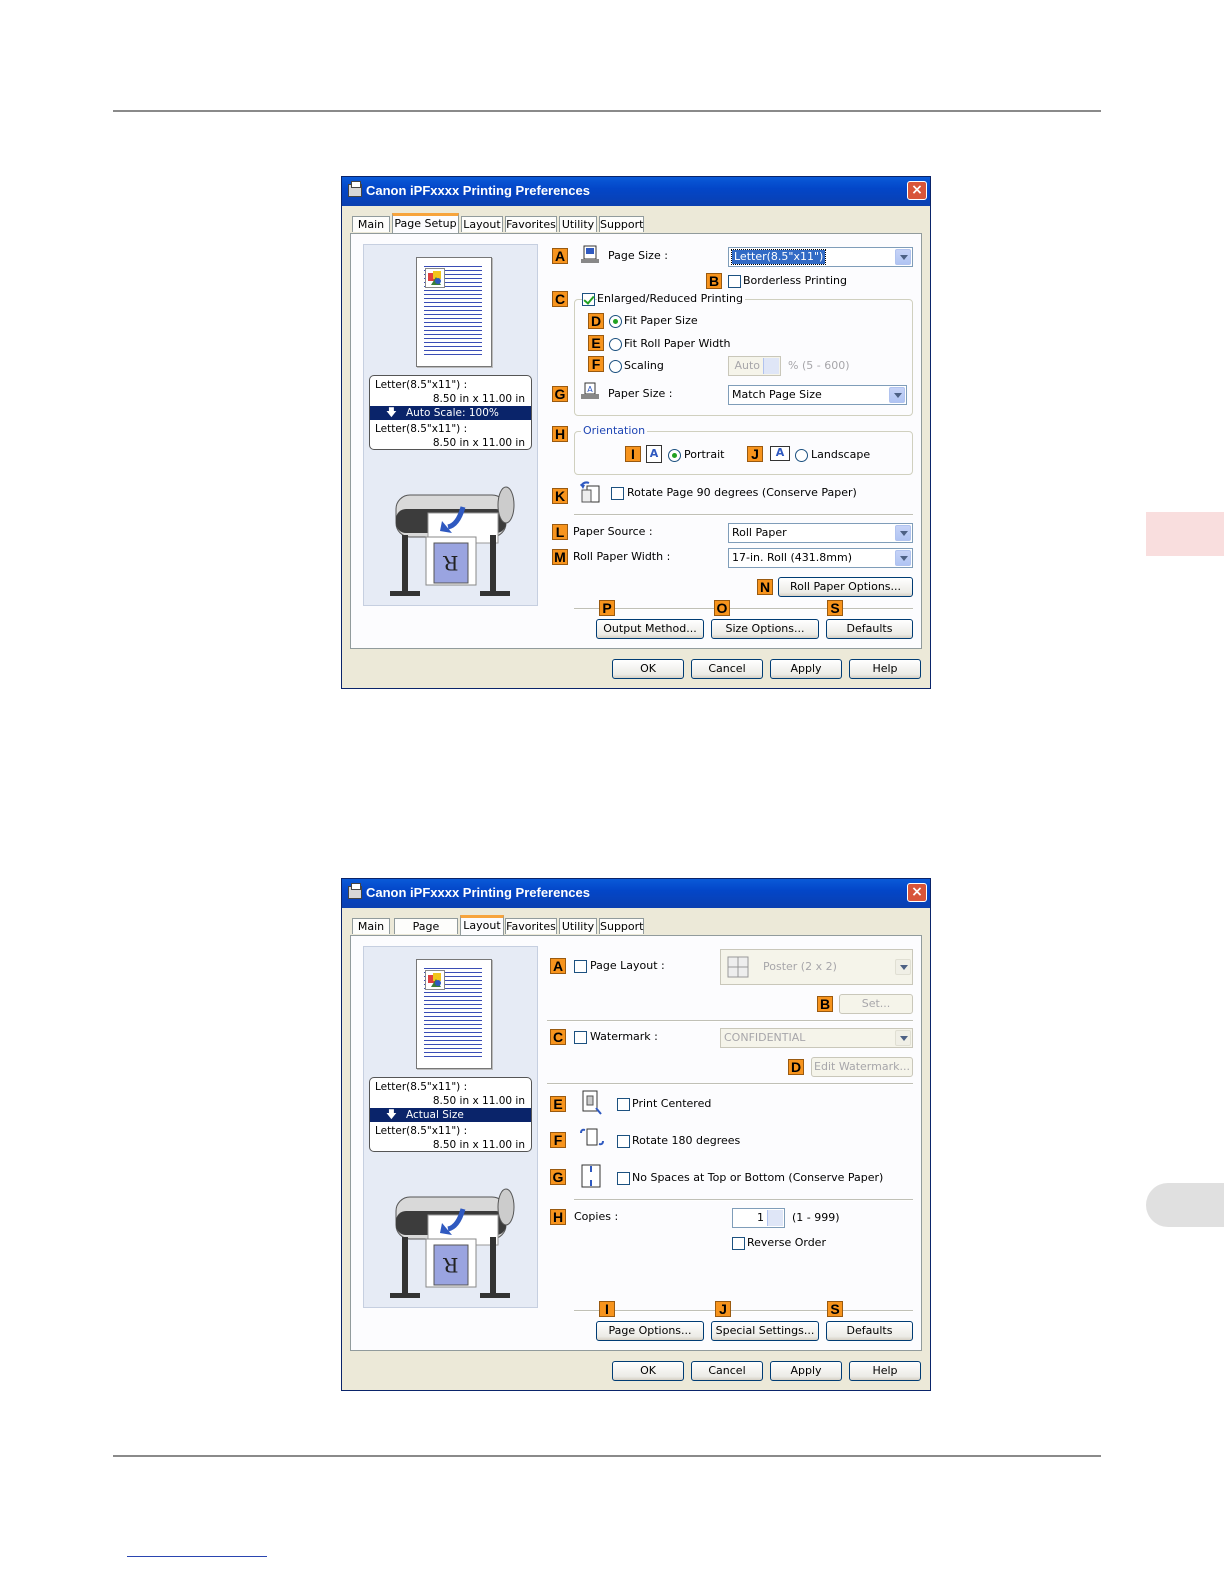 The width and height of the screenshot is (1224, 1584). I want to click on page-size-value: Letter(8.5"x11"), so click(778, 257).